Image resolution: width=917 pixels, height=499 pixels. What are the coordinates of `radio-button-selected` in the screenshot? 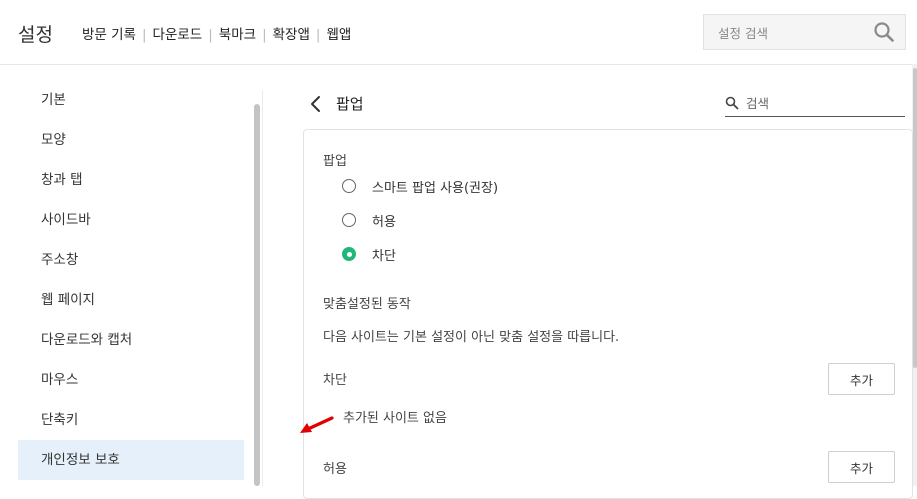 It's located at (349, 254).